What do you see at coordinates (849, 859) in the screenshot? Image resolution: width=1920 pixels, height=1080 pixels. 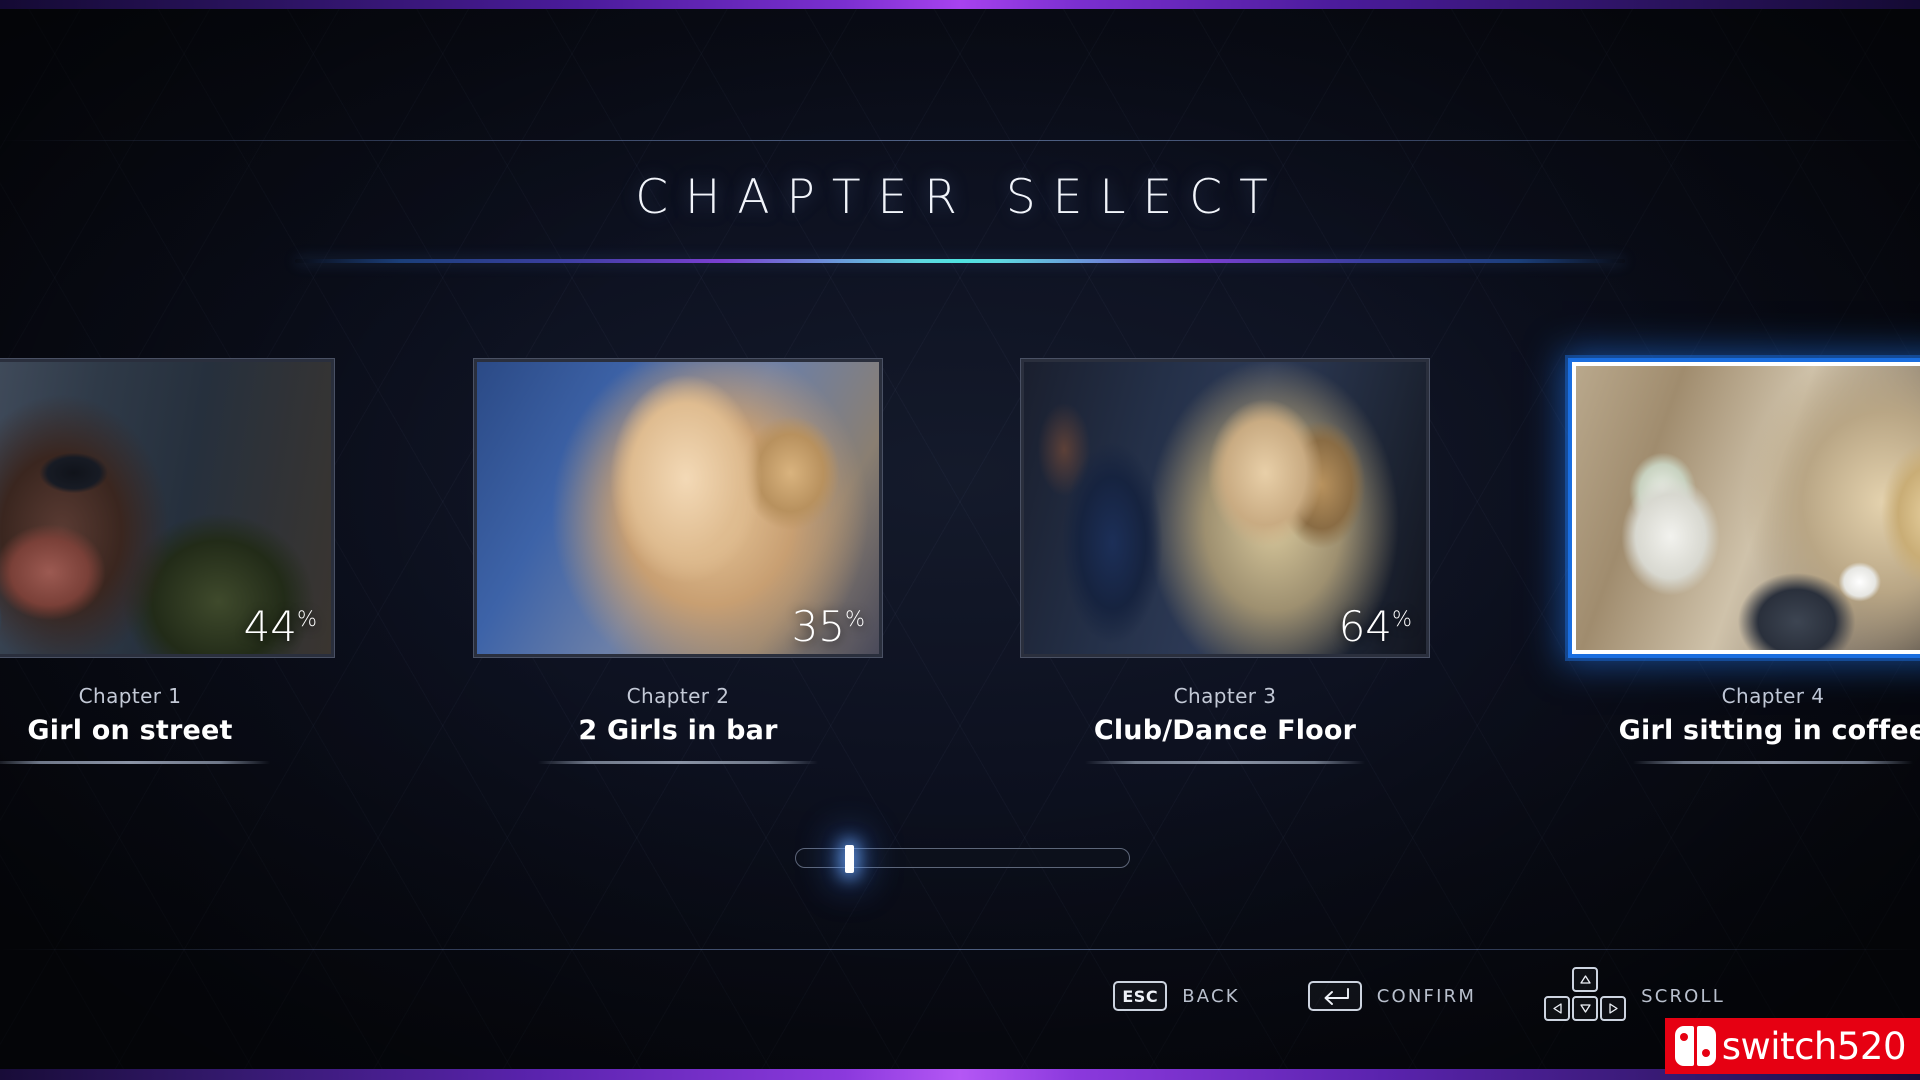 I see `carousel-scrollbar-thumb` at bounding box center [849, 859].